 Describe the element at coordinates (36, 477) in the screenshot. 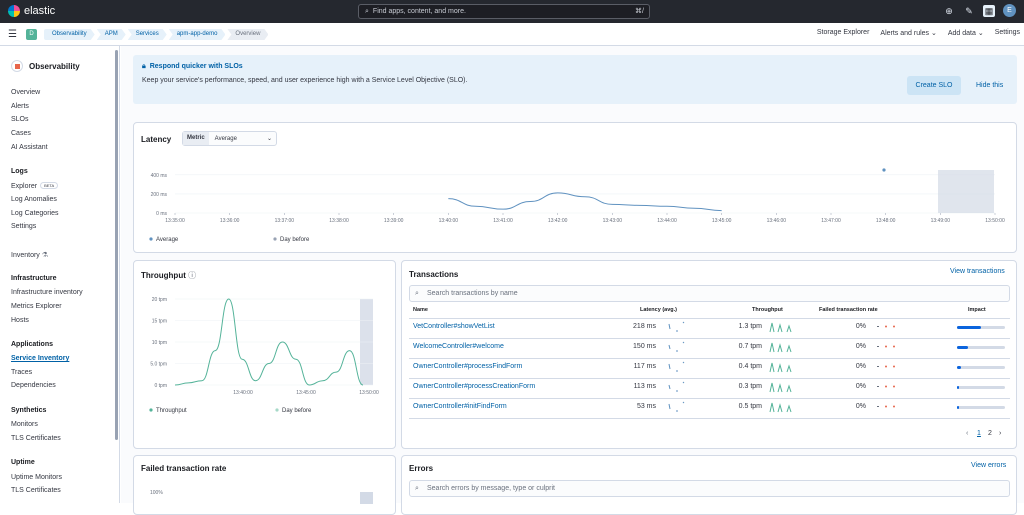

I see `sidebar-item-uptime-monitors: Uptime Monitors` at that location.